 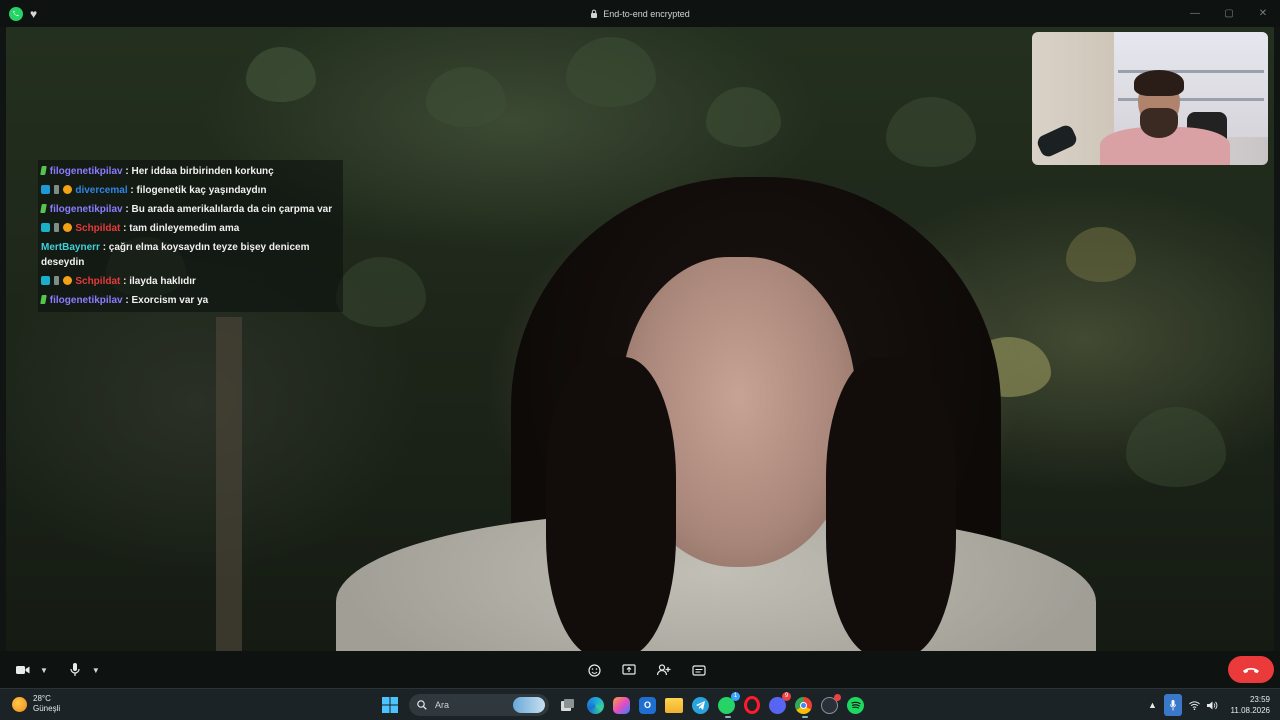 I want to click on encryption-status: End-to-end encrypted, so click(x=640, y=13).